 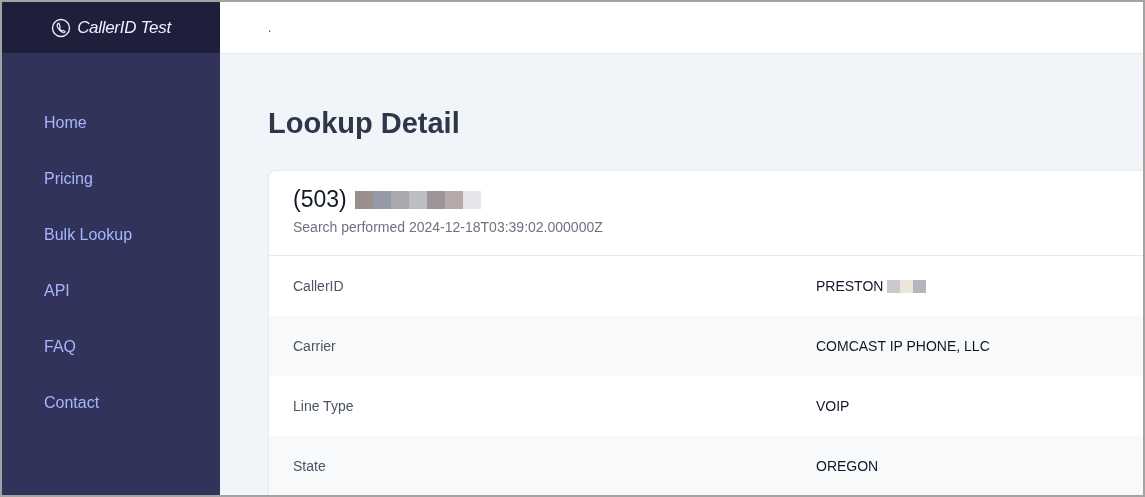 I want to click on nav-link: API, so click(x=111, y=291).